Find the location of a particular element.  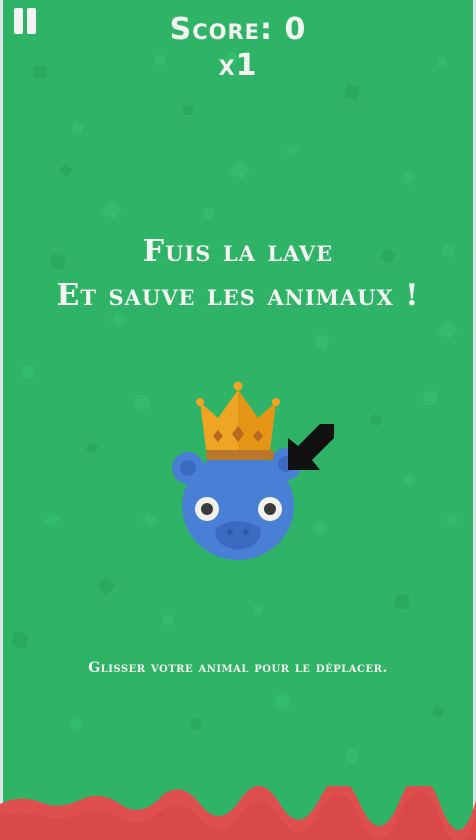

drag-hint-text: Glisser votre animal pour le déplacer. is located at coordinates (238, 668).